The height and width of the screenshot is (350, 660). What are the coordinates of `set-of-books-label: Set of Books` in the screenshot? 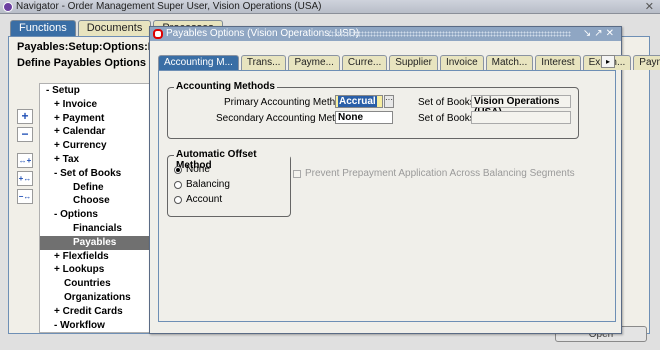 It's located at (446, 102).